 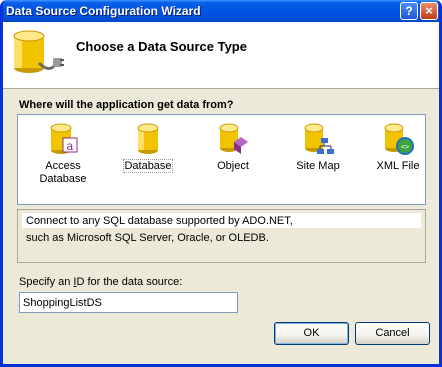 I want to click on xml-file-icon: <>, so click(x=399, y=139).